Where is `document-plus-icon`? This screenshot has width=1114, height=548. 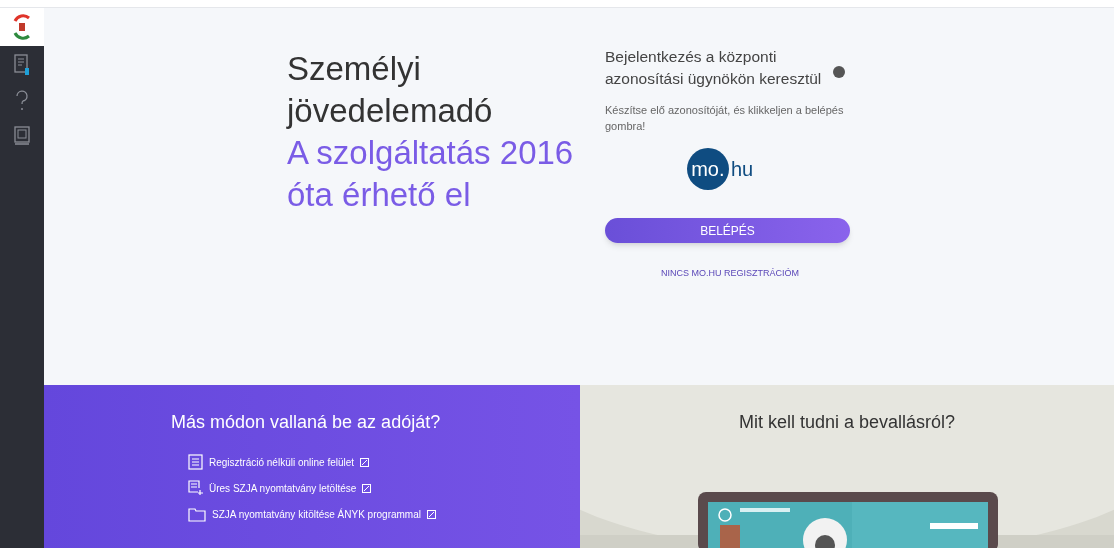
document-plus-icon is located at coordinates (195, 488).